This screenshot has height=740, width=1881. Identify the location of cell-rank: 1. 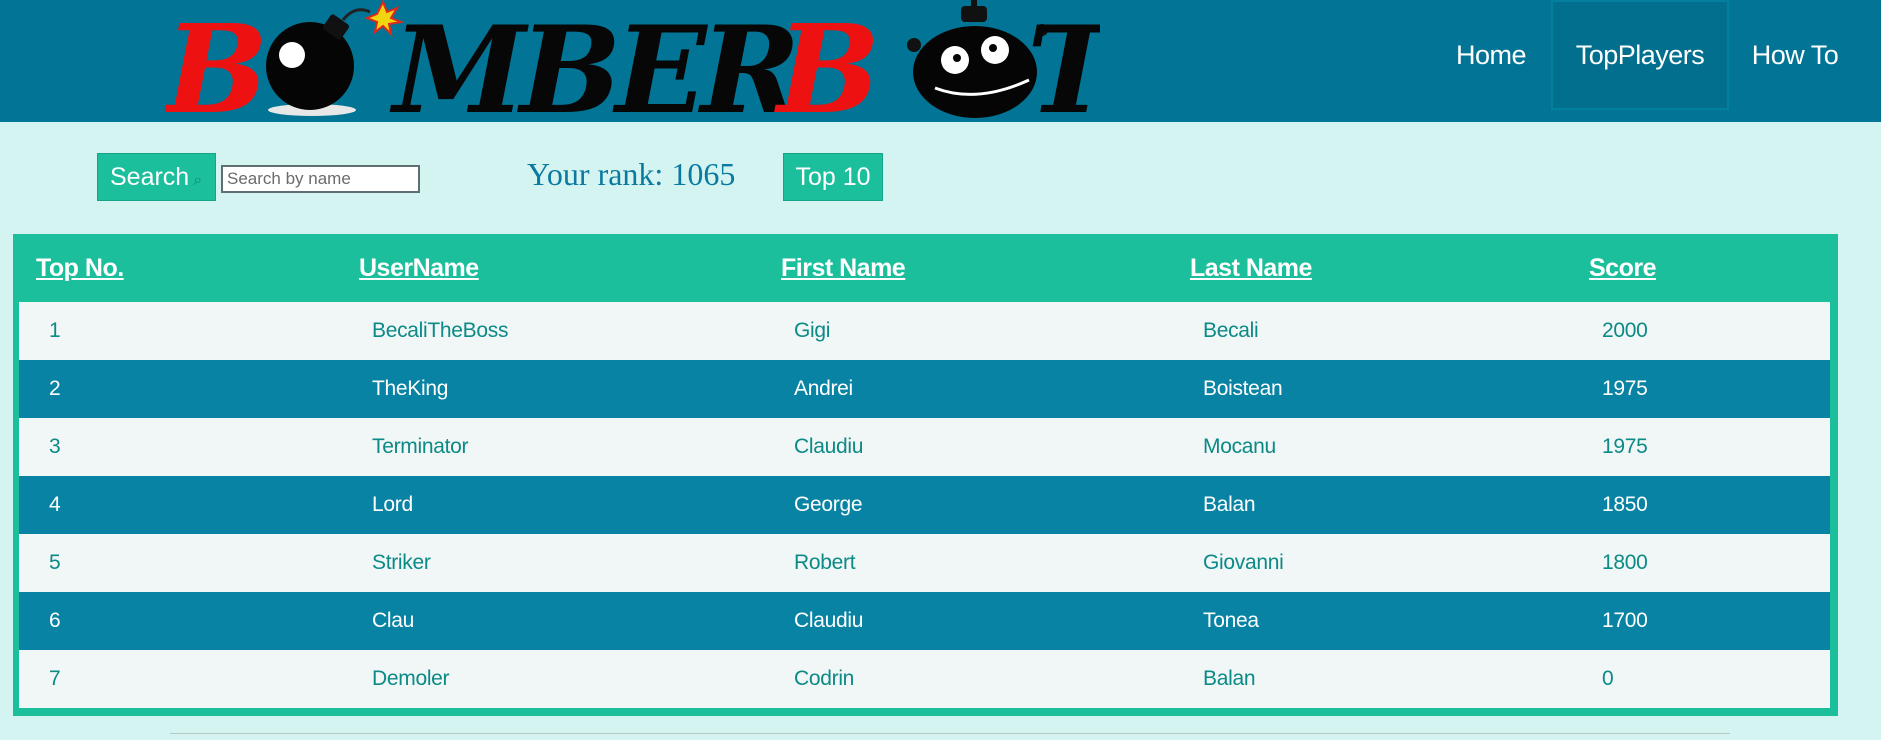
(55, 330).